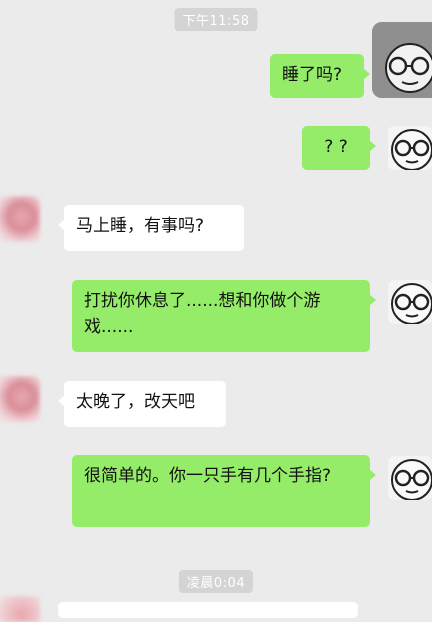 This screenshot has height=622, width=432. What do you see at coordinates (208, 476) in the screenshot?
I see `message-text: 很简单的。你一只手有几个手指?` at bounding box center [208, 476].